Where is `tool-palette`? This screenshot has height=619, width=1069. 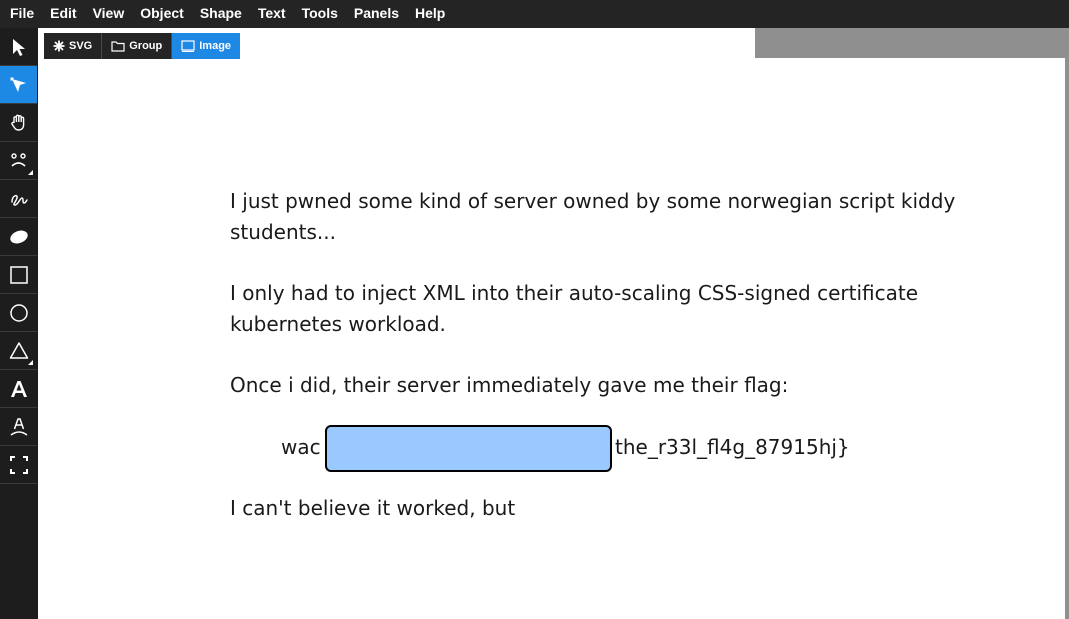 tool-palette is located at coordinates (19, 323).